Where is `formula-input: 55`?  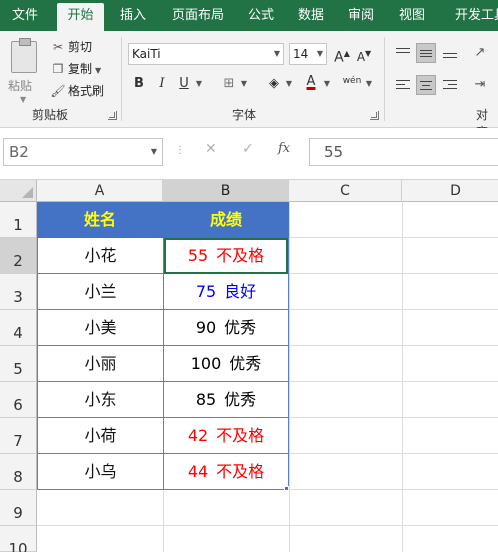 formula-input: 55 is located at coordinates (403, 152).